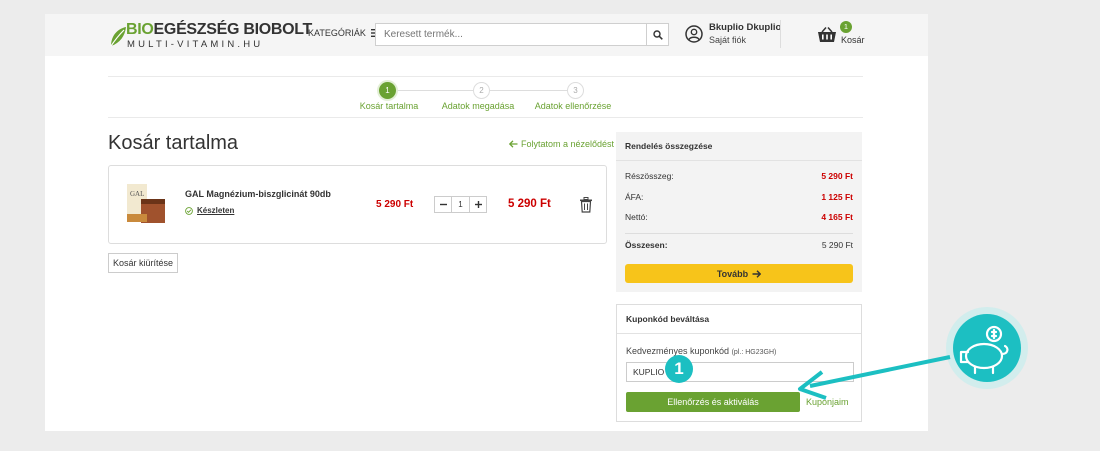 This screenshot has height=451, width=1100. I want to click on summary-value: 4 165 Ft, so click(837, 217).